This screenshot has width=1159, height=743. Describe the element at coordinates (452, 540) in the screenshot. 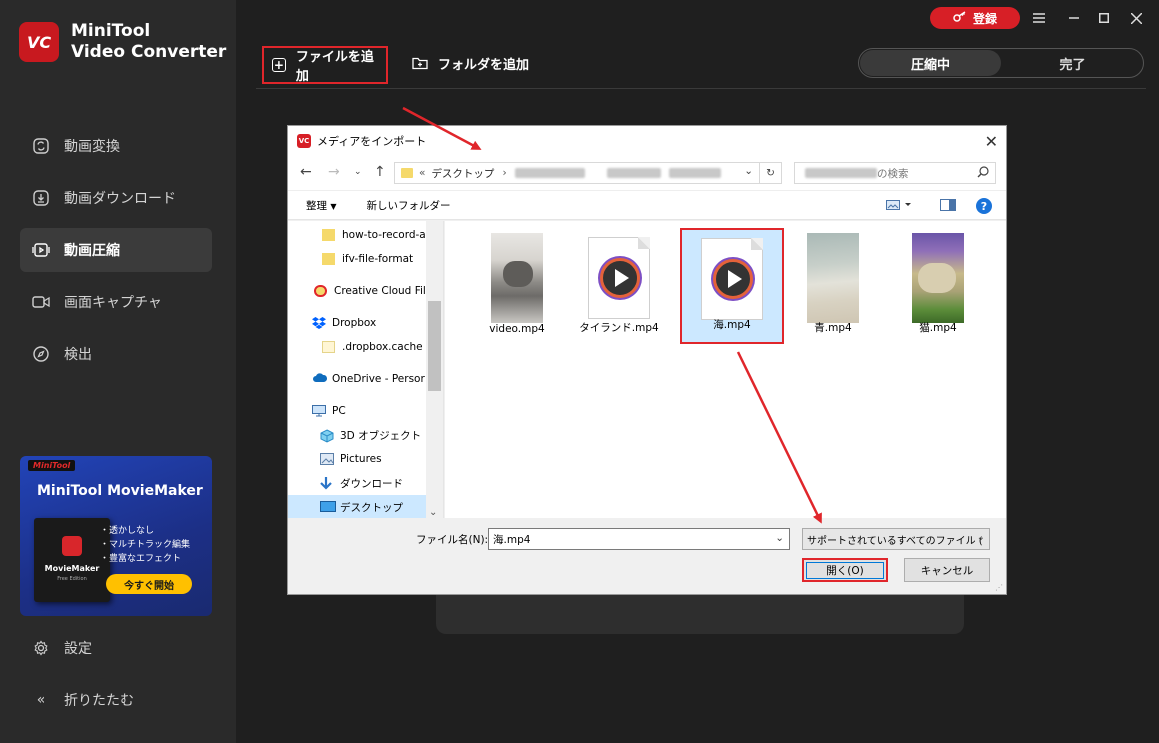

I see `filename-label: ファイル名(N):` at that location.